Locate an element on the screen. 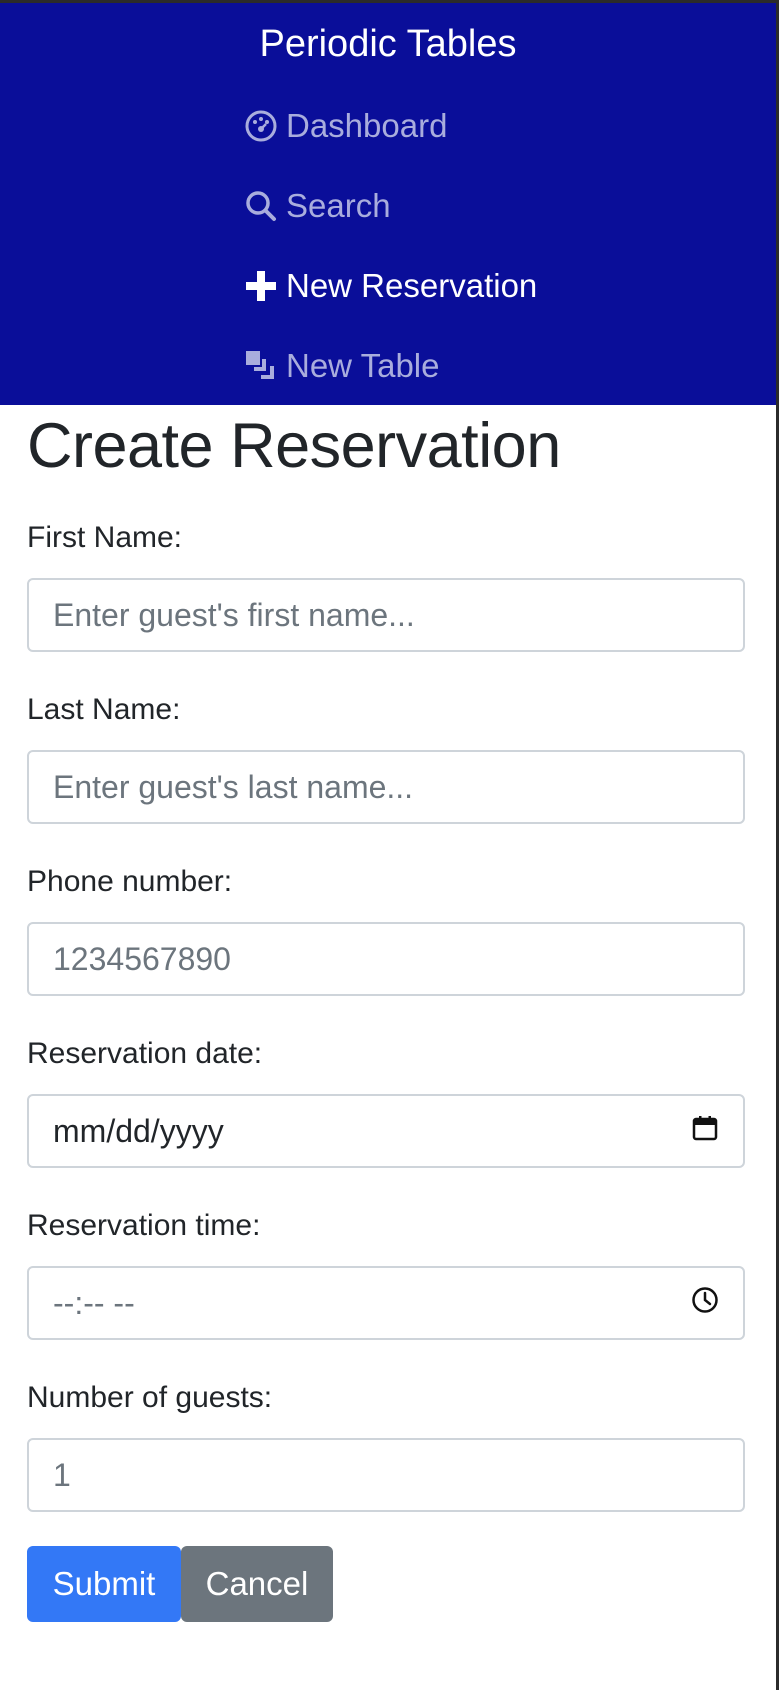  guests-placeholder: 1 is located at coordinates (62, 1474).